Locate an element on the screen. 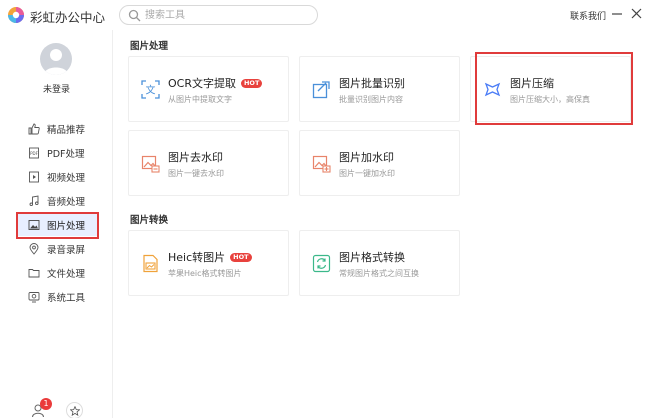 The width and height of the screenshot is (650, 418). sidebar-item-pdf: PDF PDF处理 is located at coordinates (58, 153).